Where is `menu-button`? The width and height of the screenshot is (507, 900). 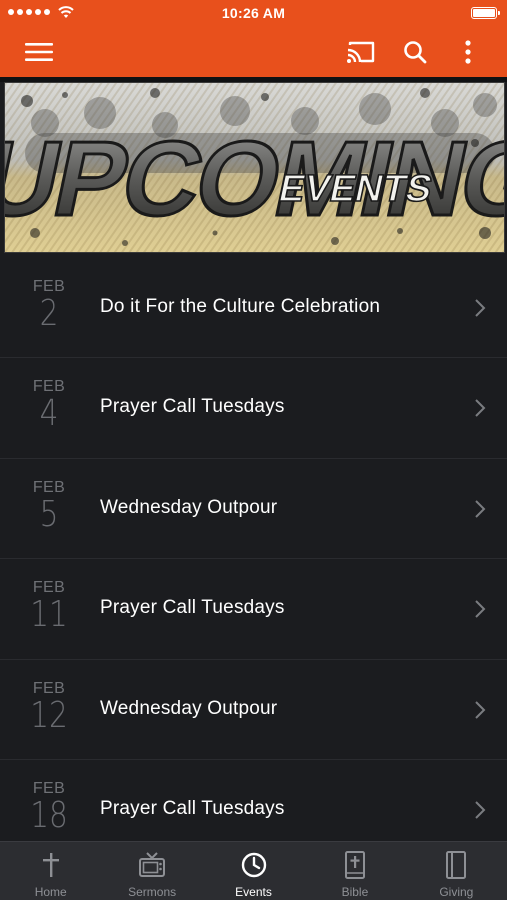
menu-button is located at coordinates (39, 52).